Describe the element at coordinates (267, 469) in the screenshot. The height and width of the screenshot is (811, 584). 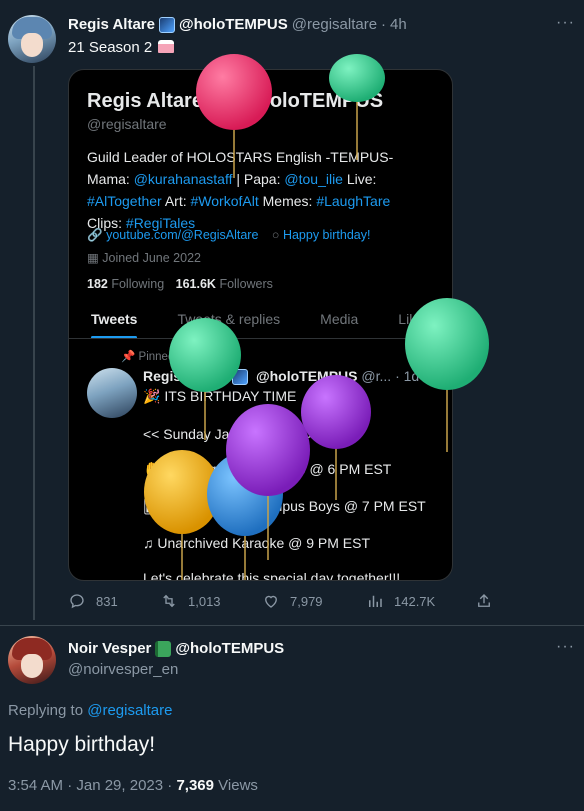
I see `pinned-line: ✋ Chatting + Merch Drop @ 6 PM EST` at that location.